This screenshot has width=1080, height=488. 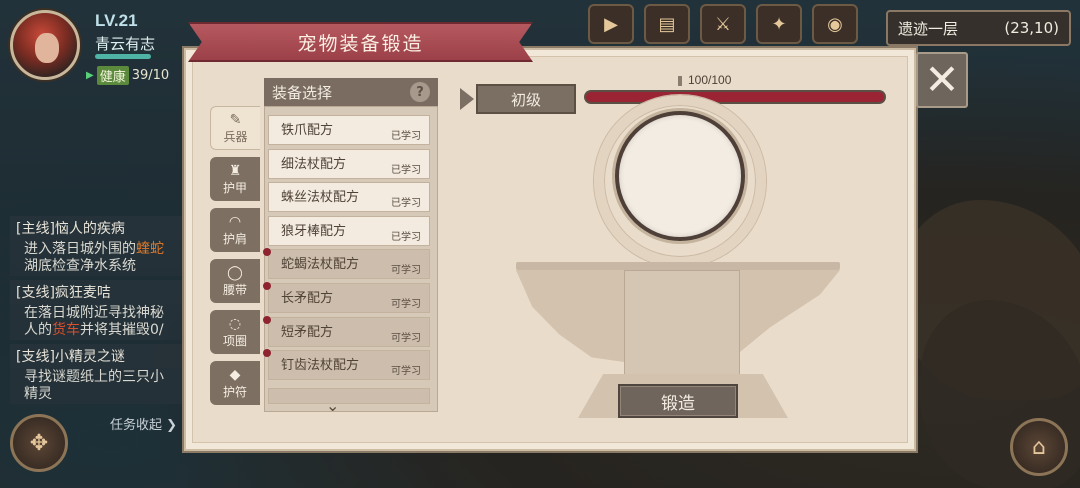 I want to click on tab-label: 护符, so click(x=234, y=391).